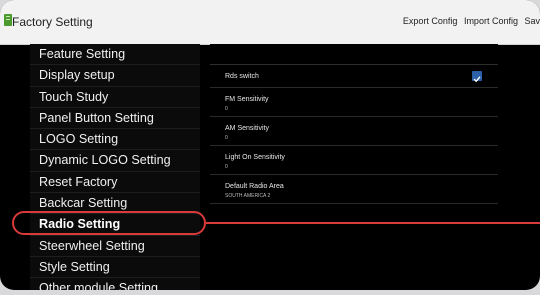  What do you see at coordinates (115, 225) in the screenshot?
I see `menu-item-radio-setting: Radio Setting` at bounding box center [115, 225].